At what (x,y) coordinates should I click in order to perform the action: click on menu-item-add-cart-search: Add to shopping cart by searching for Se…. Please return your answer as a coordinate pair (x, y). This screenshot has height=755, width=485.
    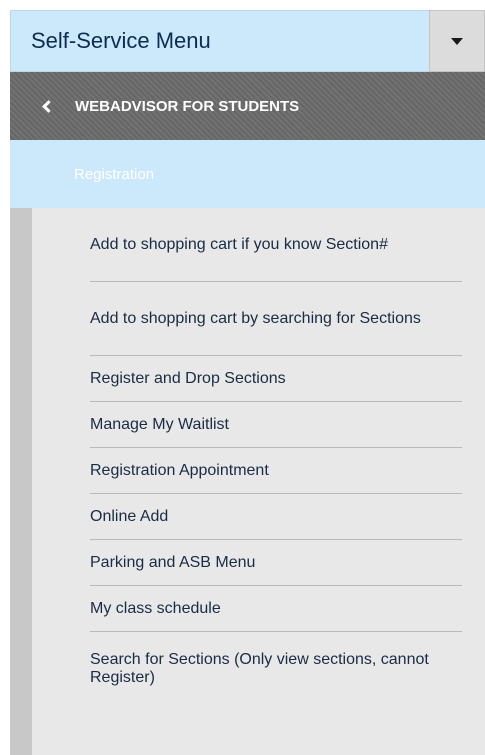
    Looking at the image, I should click on (276, 319).